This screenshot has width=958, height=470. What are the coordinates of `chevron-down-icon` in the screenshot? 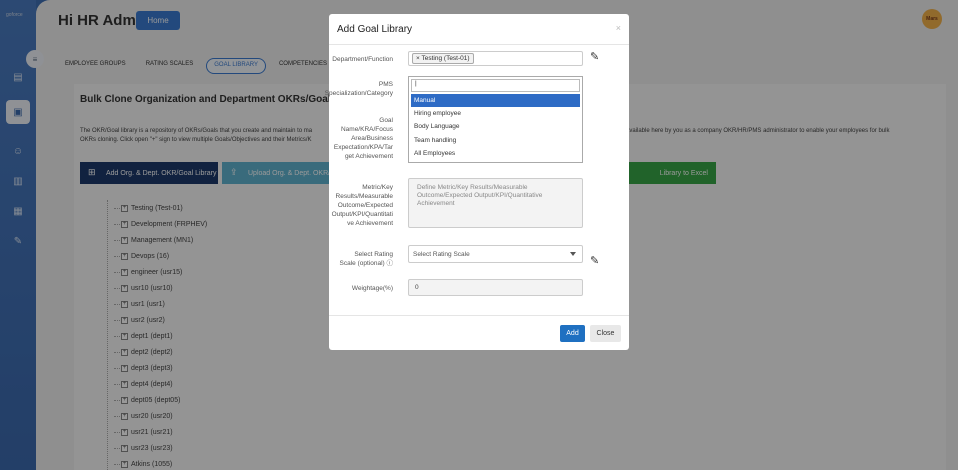 It's located at (573, 254).